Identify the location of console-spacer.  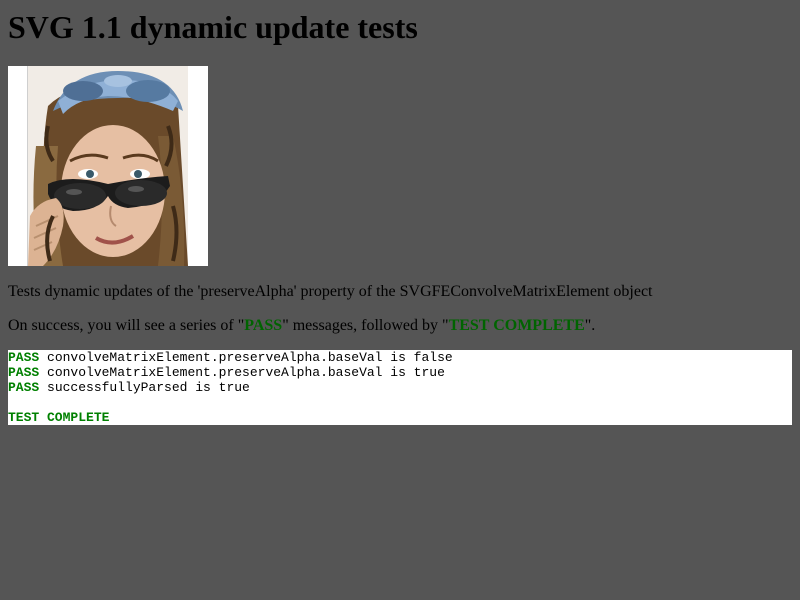
(400, 402).